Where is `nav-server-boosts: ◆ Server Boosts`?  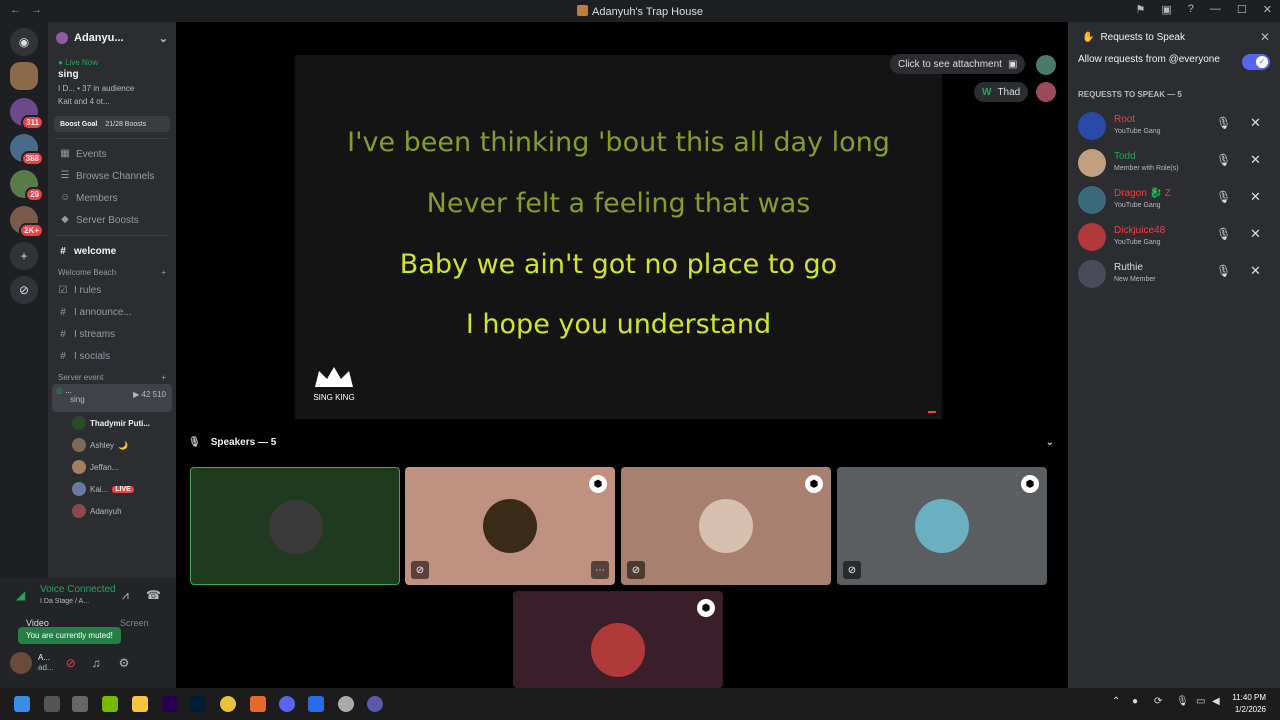 nav-server-boosts: ◆ Server Boosts is located at coordinates (112, 220).